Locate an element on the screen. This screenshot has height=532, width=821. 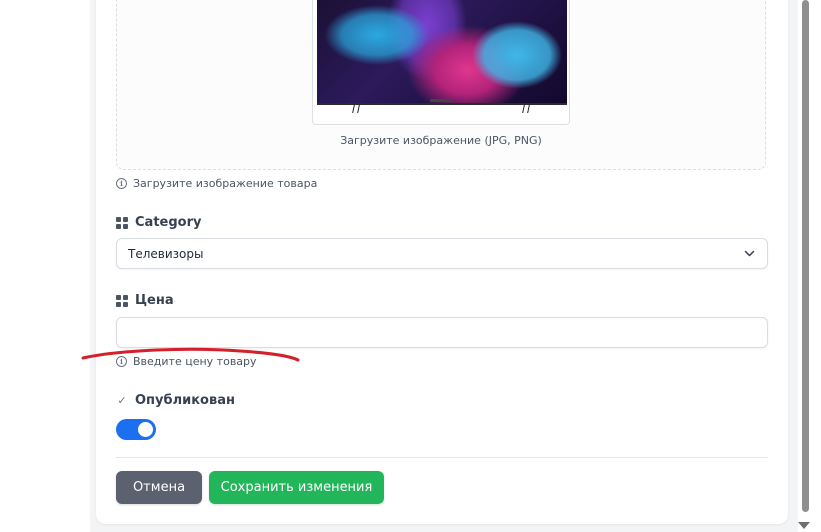
save-changes-button: Сохранить изменения is located at coordinates (296, 487).